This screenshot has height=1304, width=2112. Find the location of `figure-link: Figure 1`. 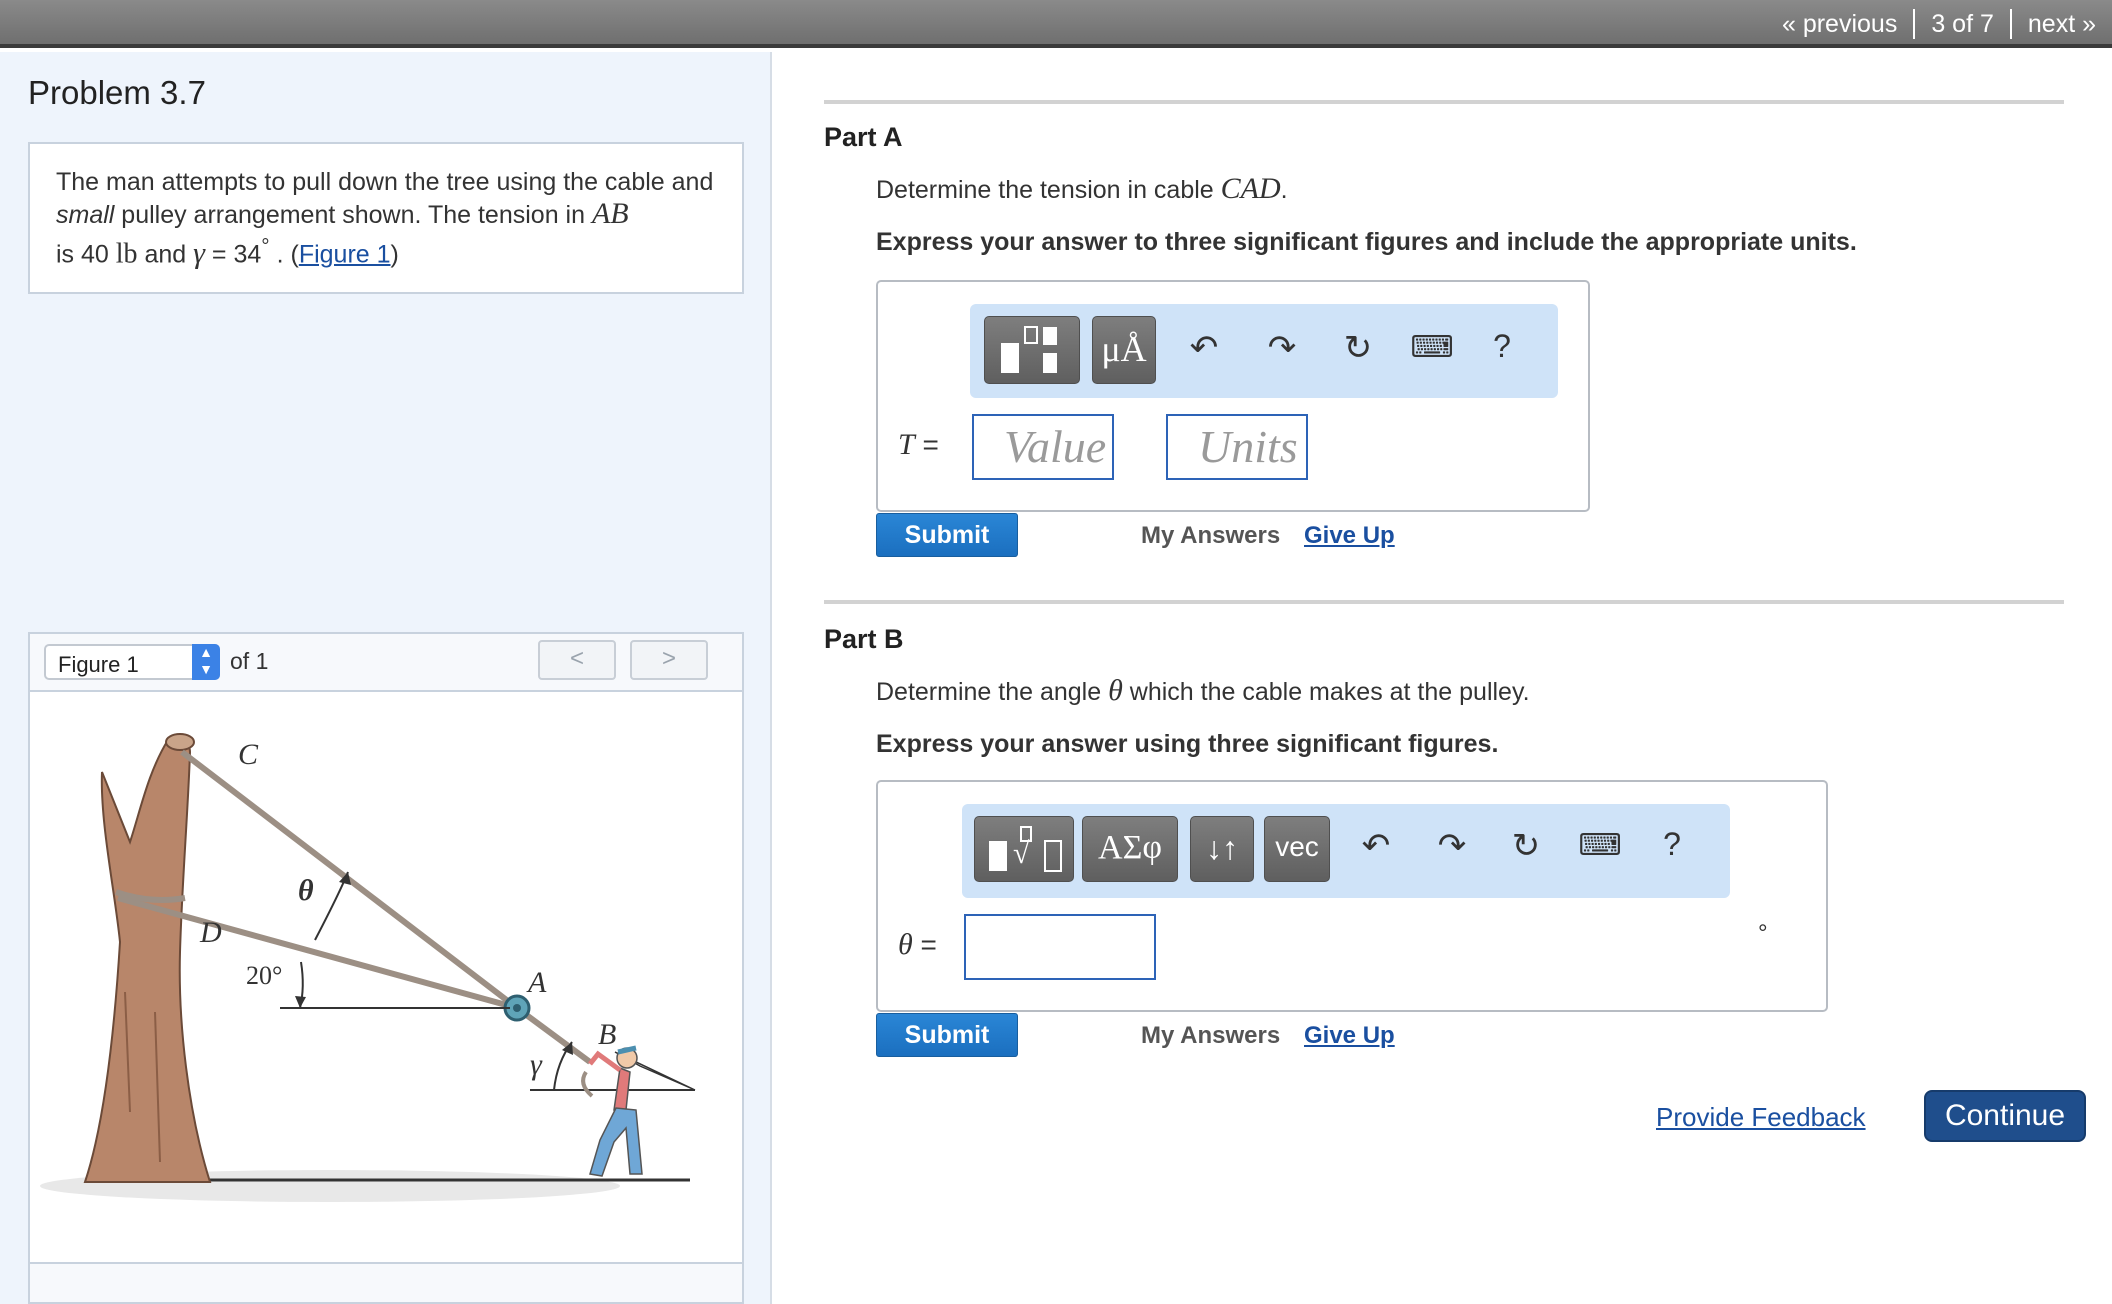

figure-link: Figure 1 is located at coordinates (345, 254).